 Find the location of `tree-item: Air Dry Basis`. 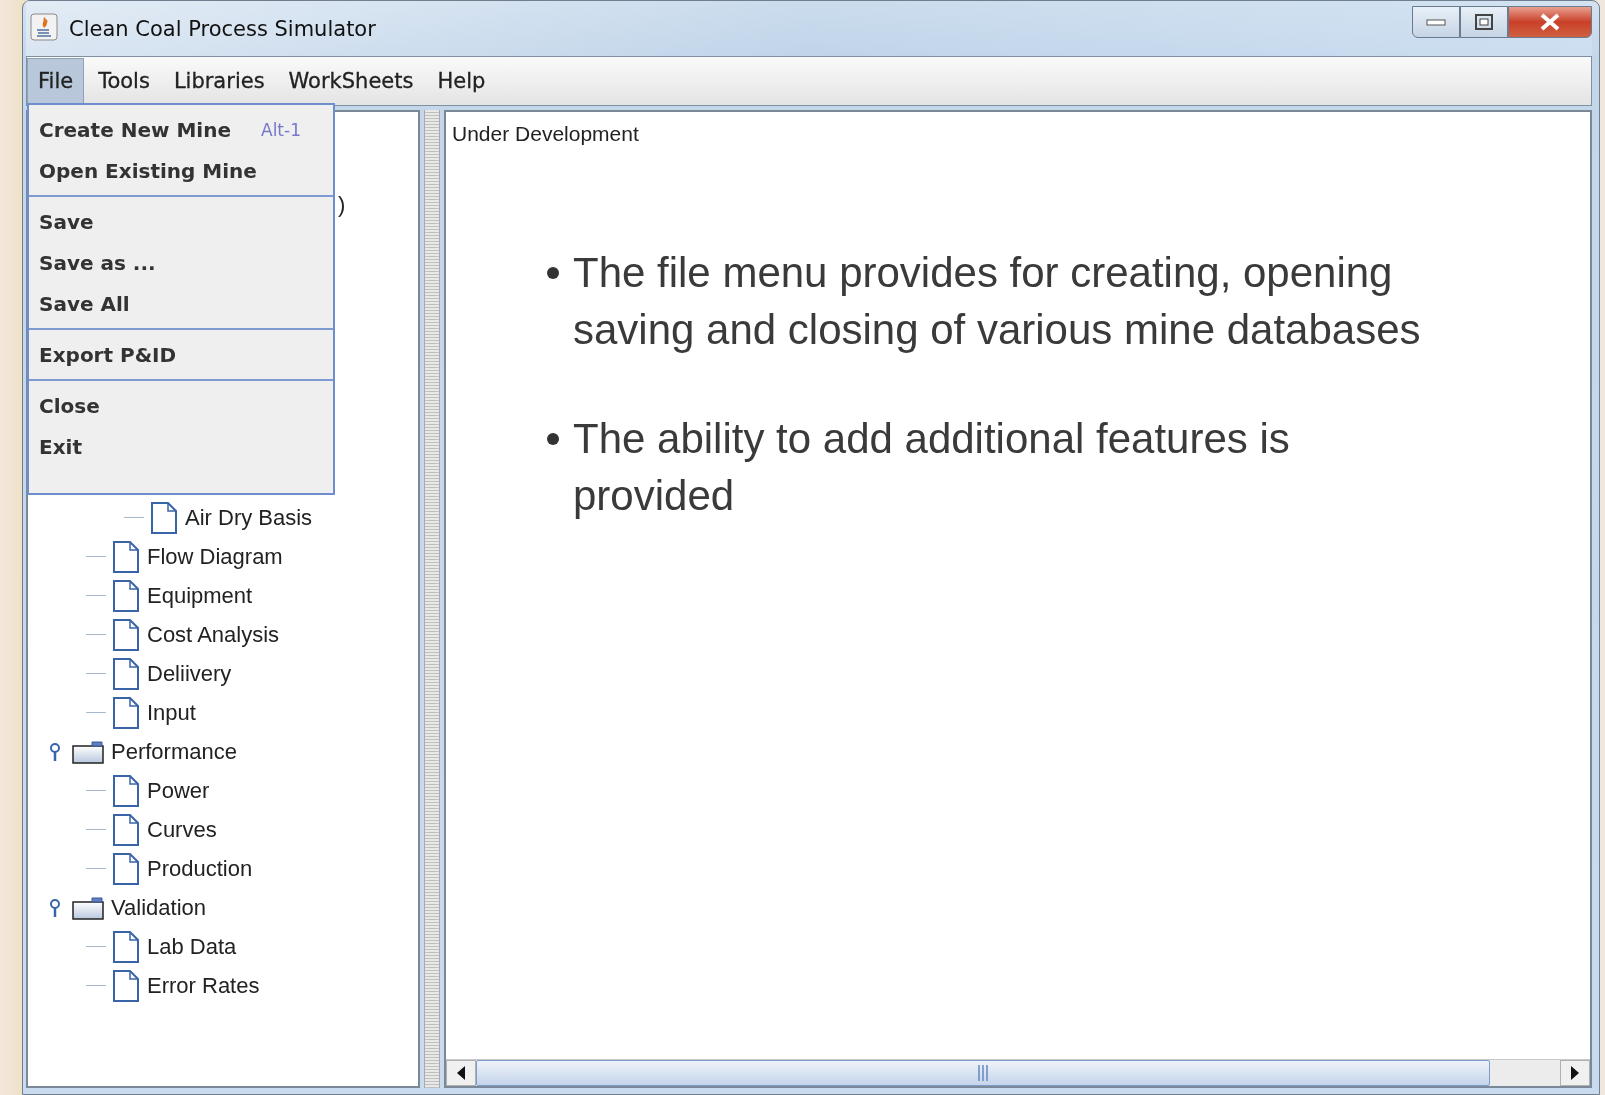

tree-item: Air Dry Basis is located at coordinates (249, 517).